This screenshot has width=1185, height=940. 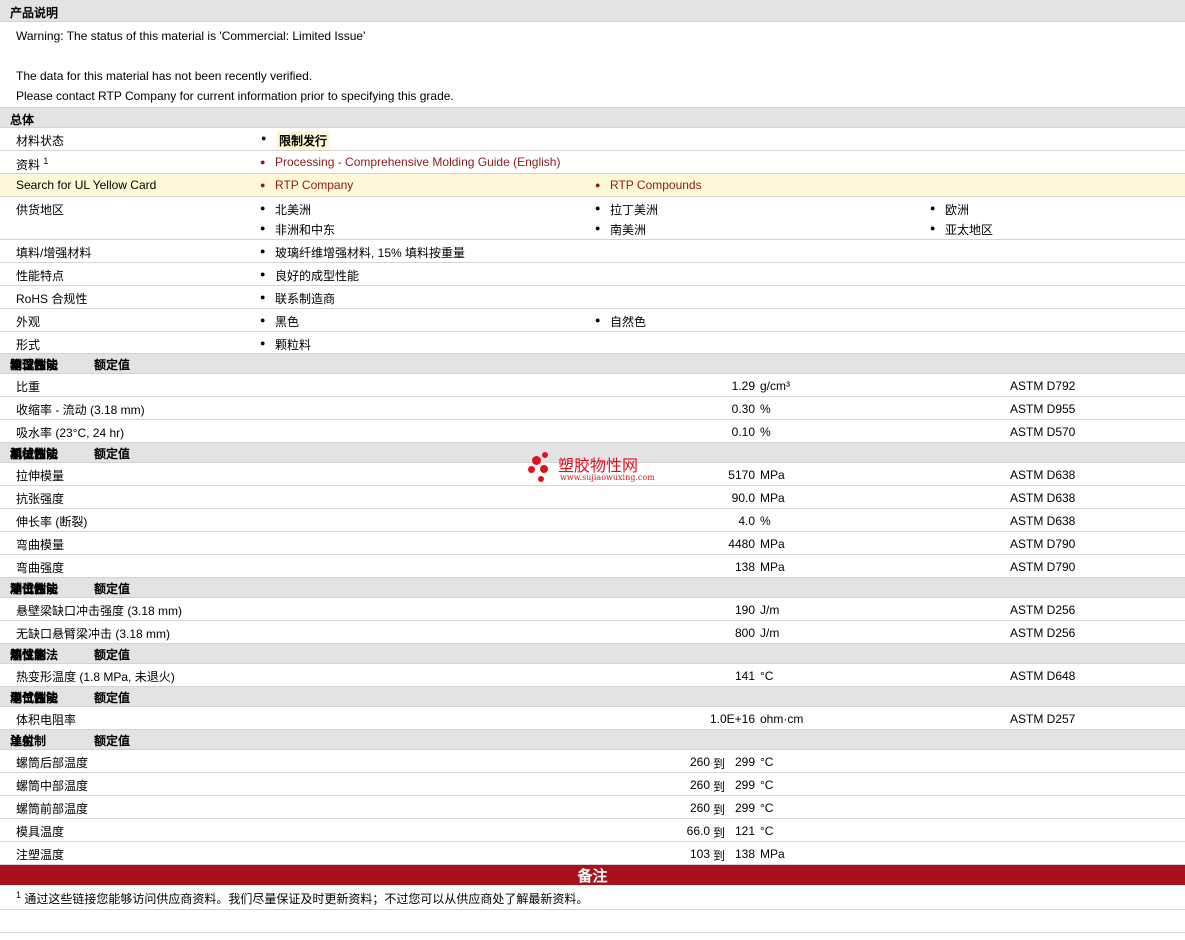 What do you see at coordinates (592, 654) in the screenshot?
I see `section-header-thermal: 热性能 额定值 单位制 测试方法` at bounding box center [592, 654].